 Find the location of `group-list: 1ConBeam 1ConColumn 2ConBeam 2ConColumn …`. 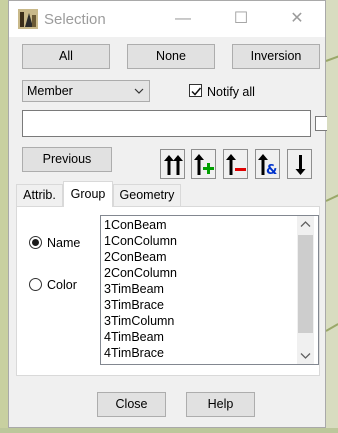

group-list: 1ConBeam 1ConColumn 2ConBeam 2ConColumn … is located at coordinates (140, 289).